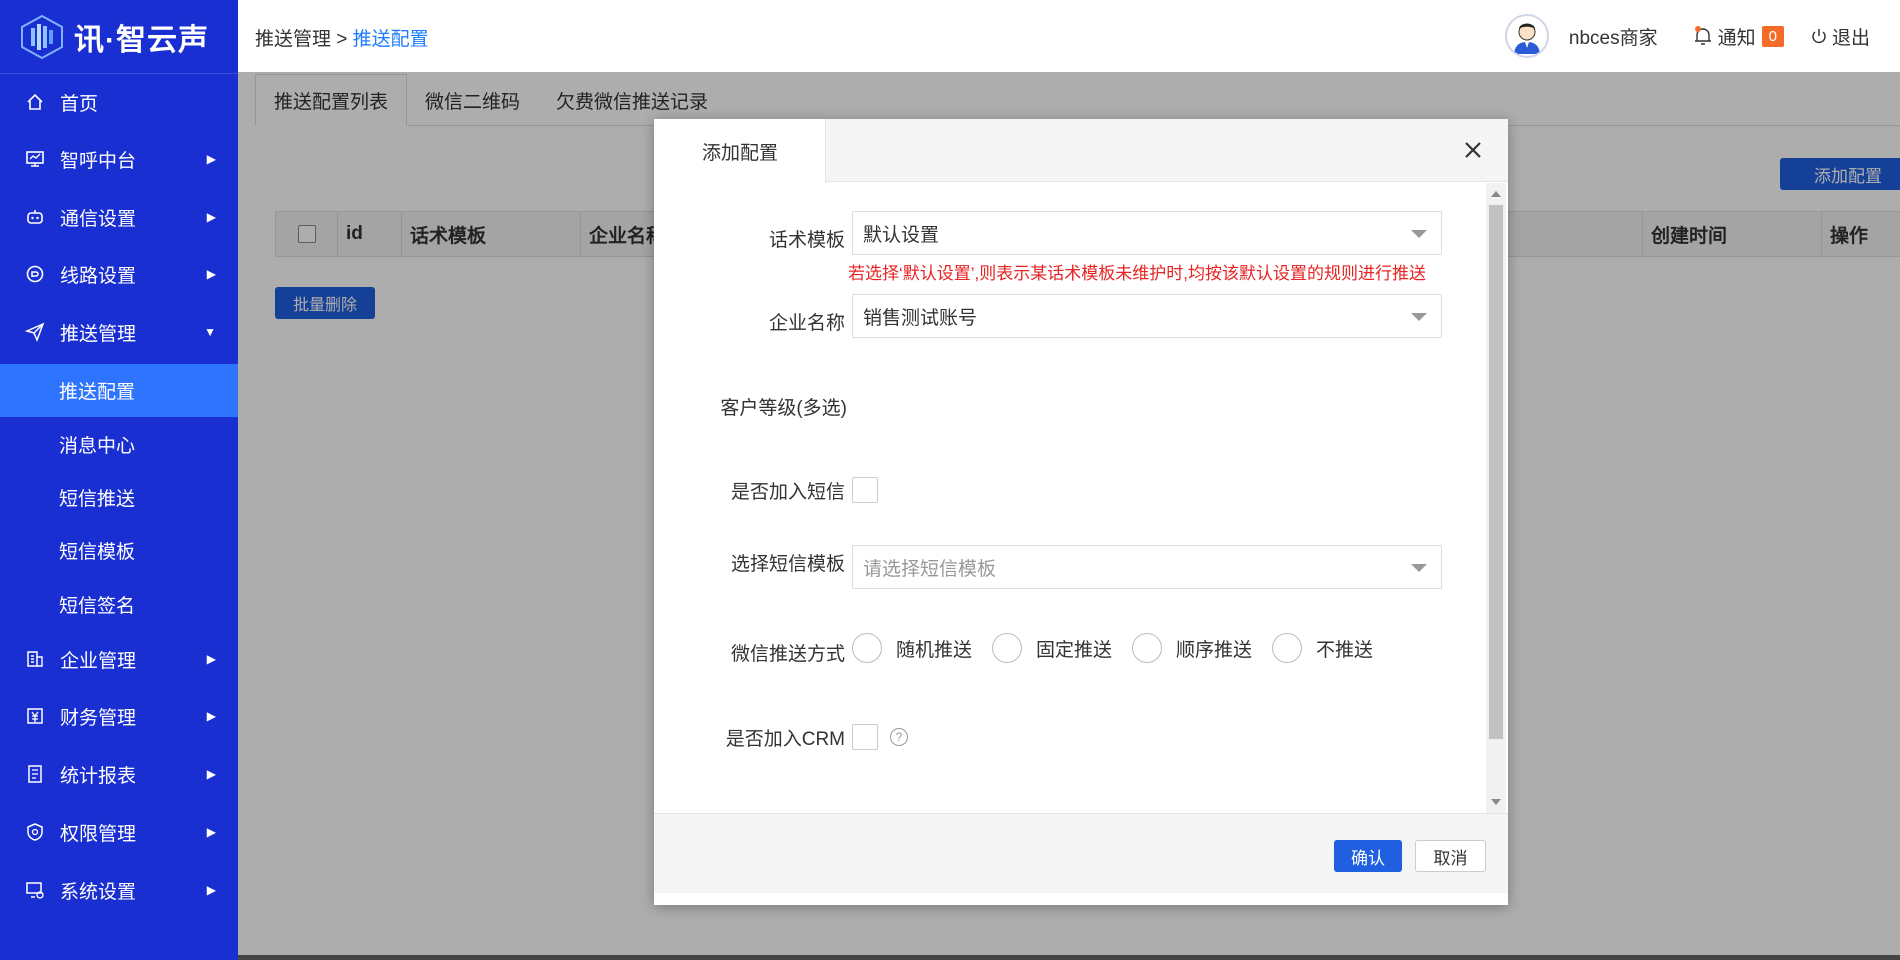 This screenshot has height=960, width=1900. Describe the element at coordinates (98, 219) in the screenshot. I see `sidebar-item-label: 通信设置` at that location.